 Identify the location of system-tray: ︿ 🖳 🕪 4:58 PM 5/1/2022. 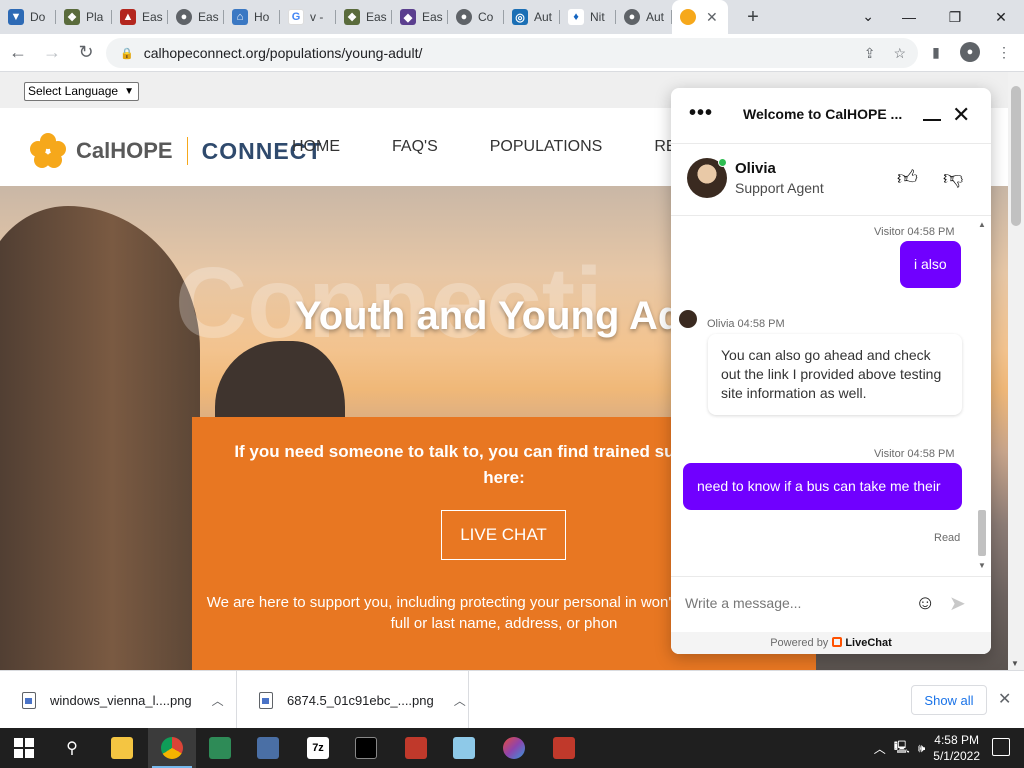
(927, 748).